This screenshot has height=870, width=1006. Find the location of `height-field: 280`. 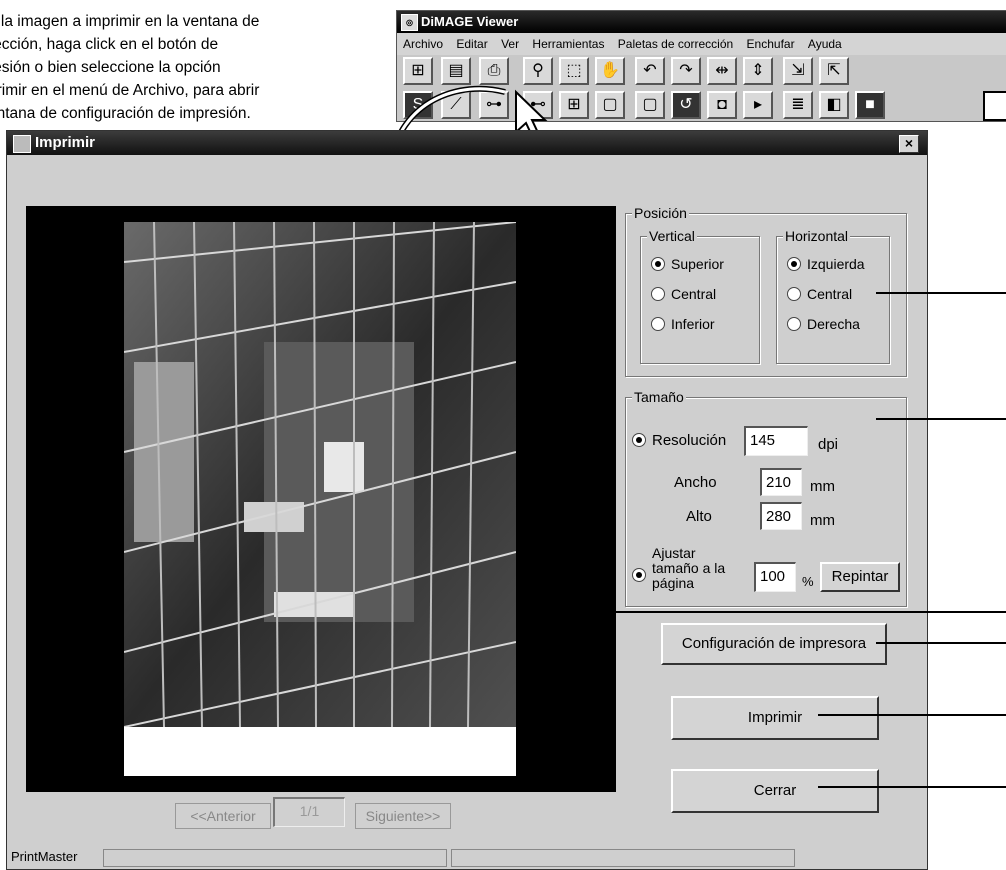

height-field: 280 is located at coordinates (781, 516).